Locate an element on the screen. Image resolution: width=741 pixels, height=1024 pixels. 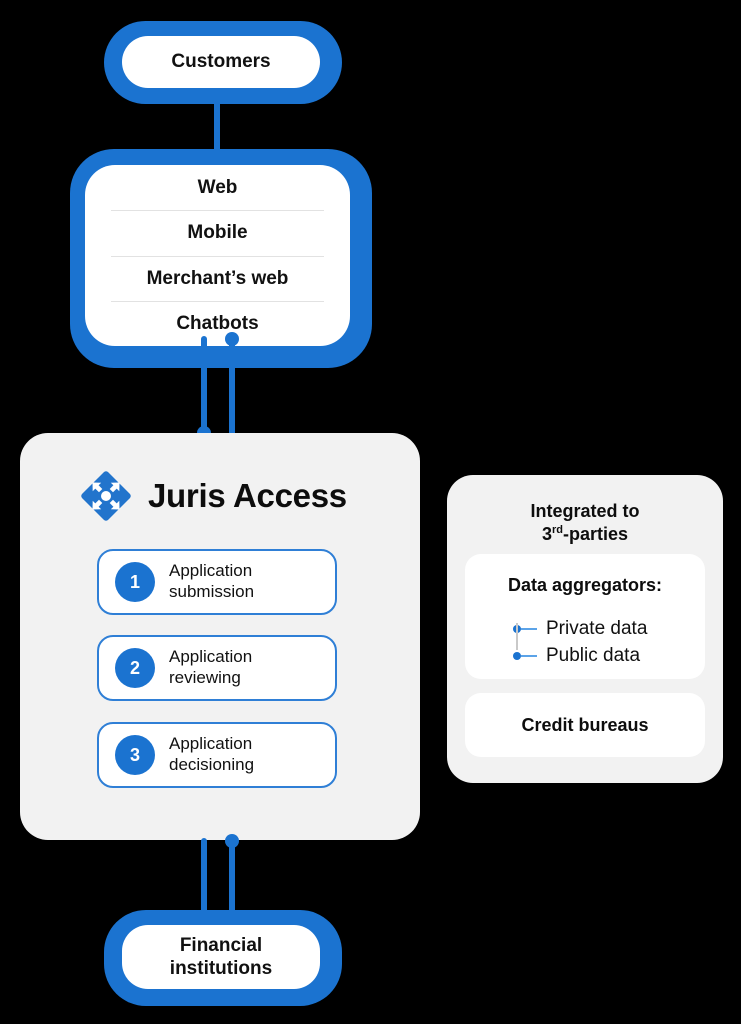
step-card-application-reviewing: 2 Application reviewing is located at coordinates (217, 668).